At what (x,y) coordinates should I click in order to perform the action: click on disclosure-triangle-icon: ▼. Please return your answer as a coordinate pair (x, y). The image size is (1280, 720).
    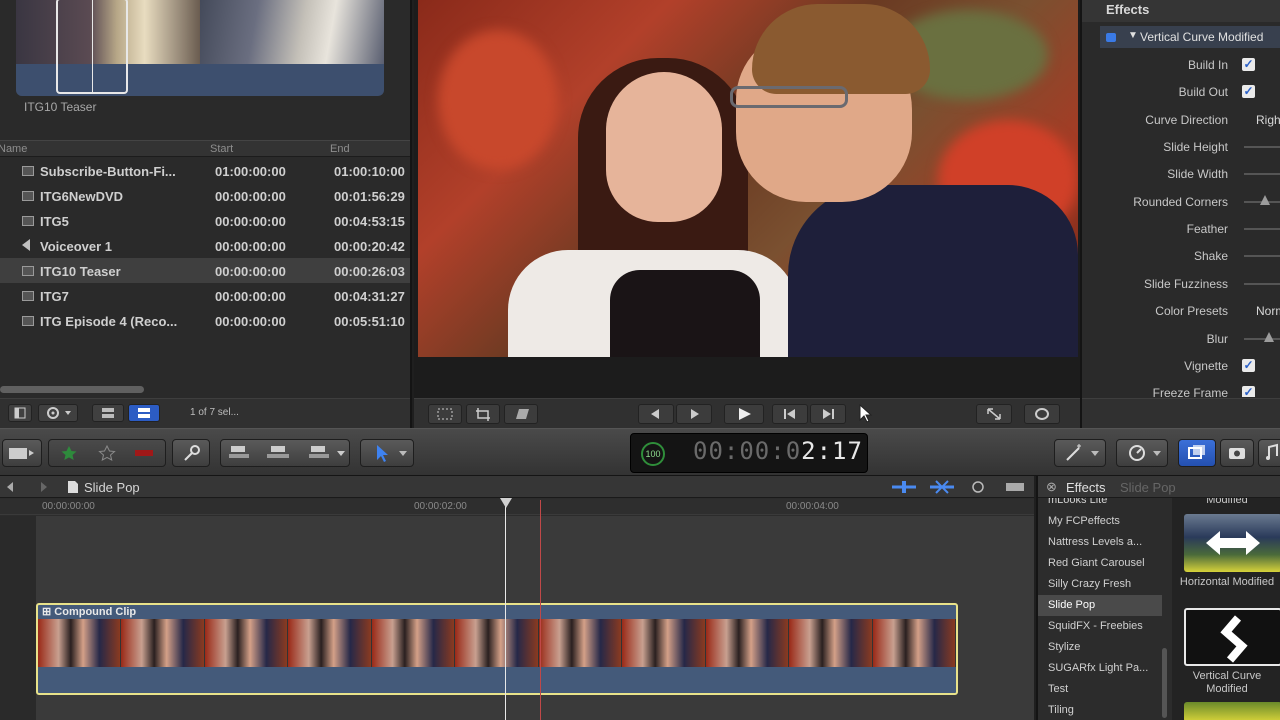
    Looking at the image, I should click on (1133, 35).